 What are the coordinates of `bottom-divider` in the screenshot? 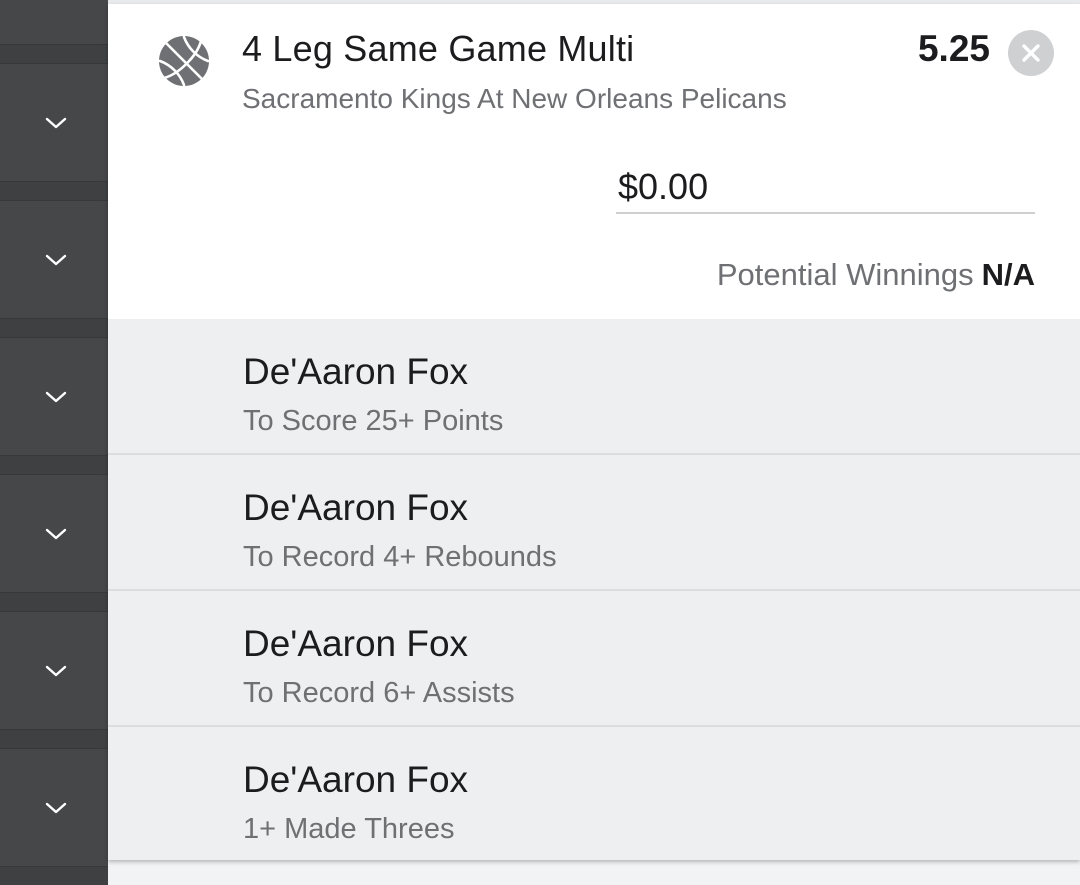 It's located at (594, 872).